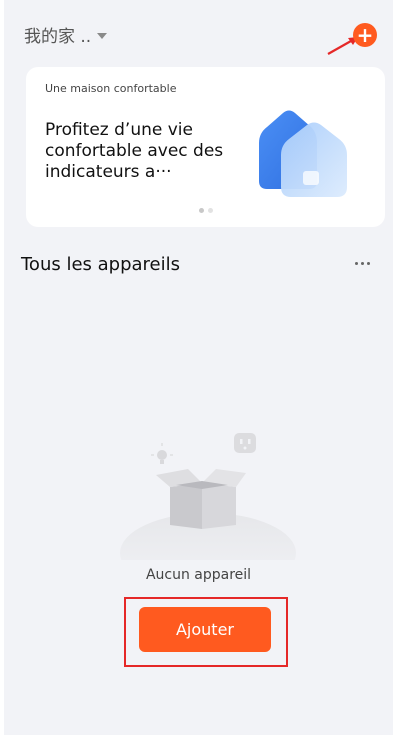  What do you see at coordinates (111, 88) in the screenshot?
I see `banner-subtitle: Une maison confortable` at bounding box center [111, 88].